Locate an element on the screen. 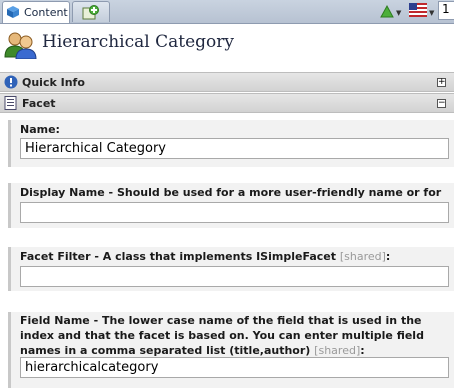  add-tab-icon is located at coordinates (90, 12).